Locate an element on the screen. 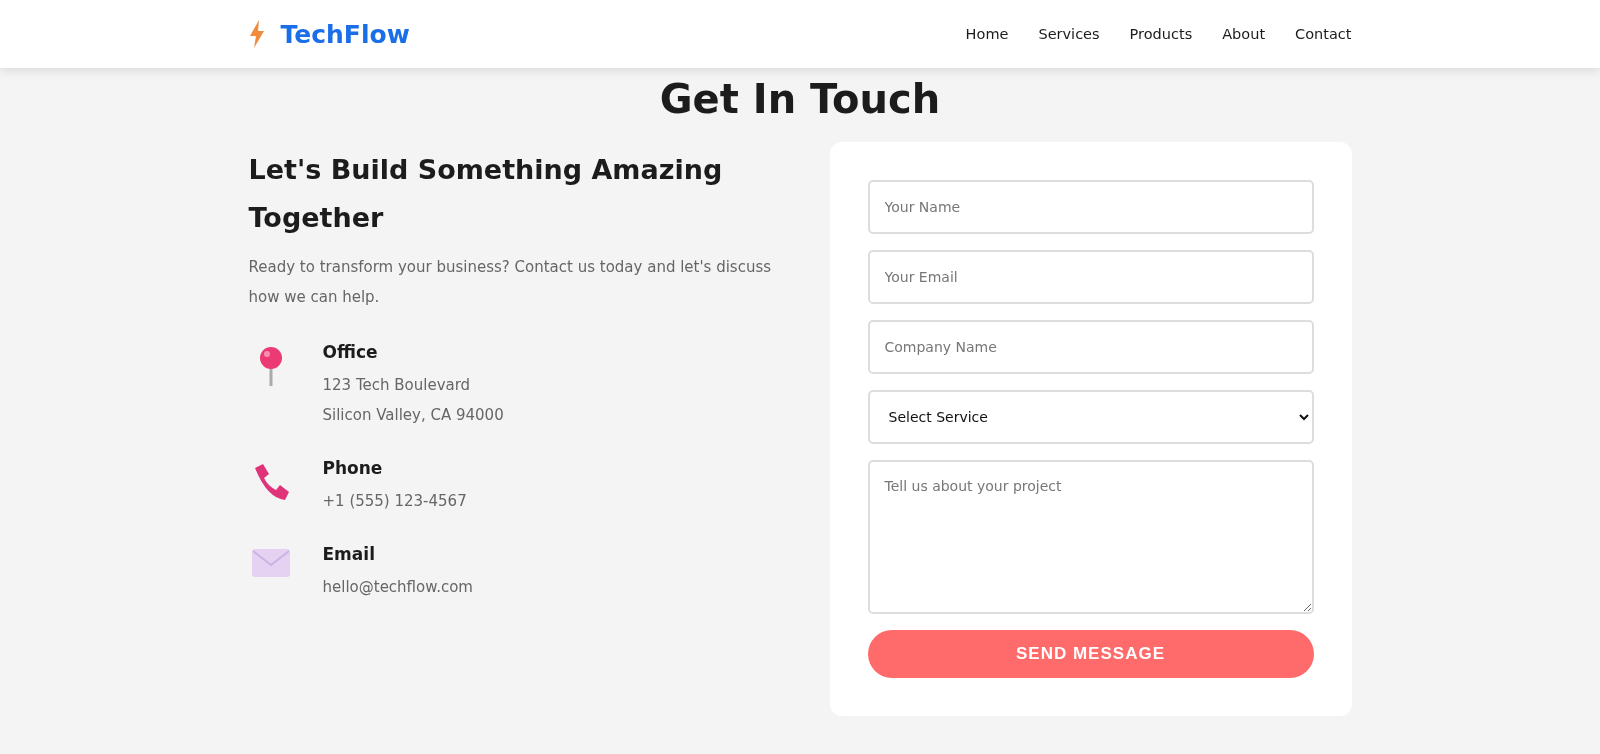 The image size is (1600, 754). logo-text: TechFlow is located at coordinates (345, 34).